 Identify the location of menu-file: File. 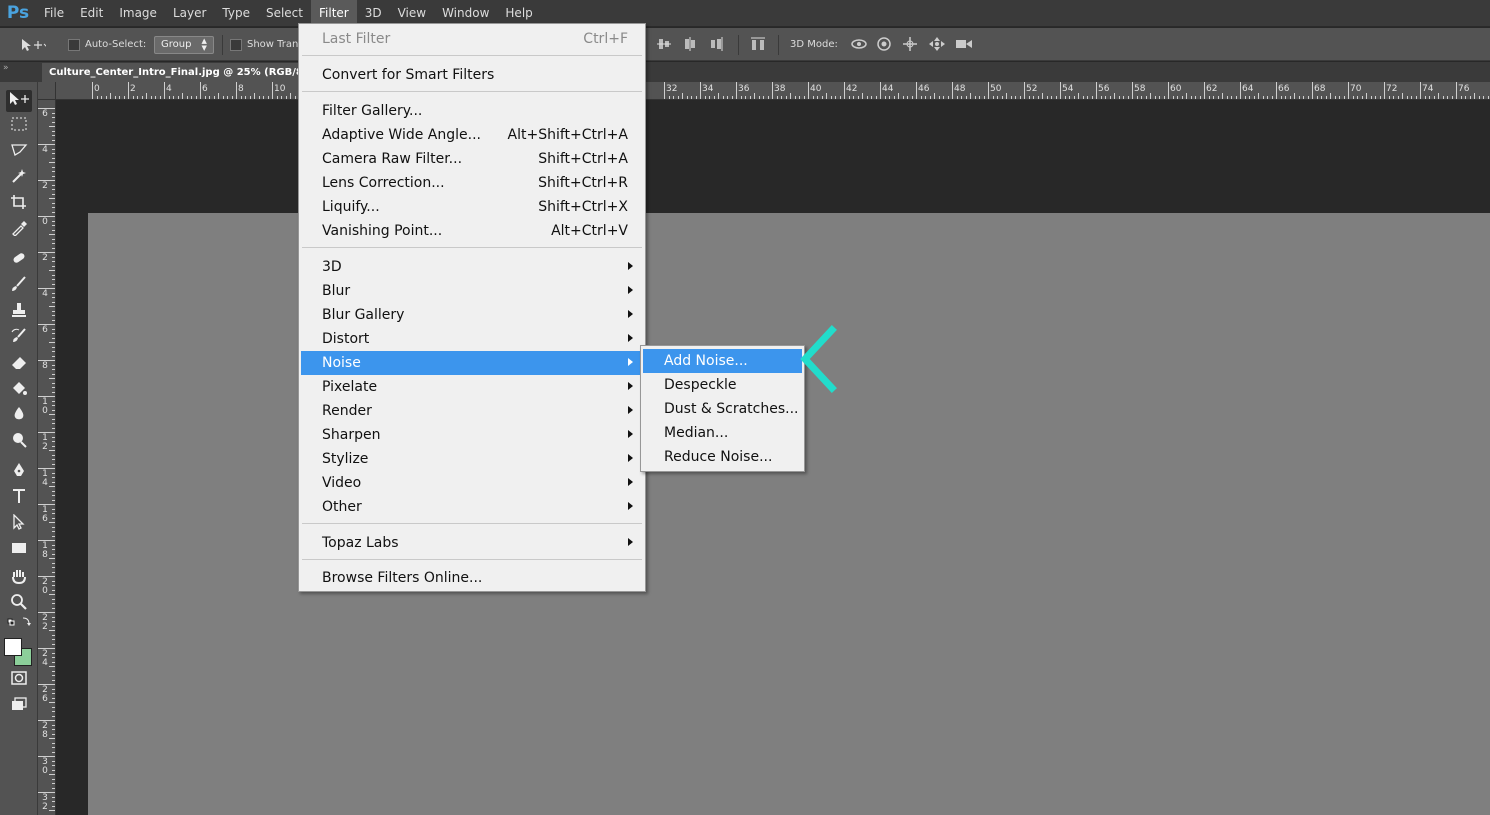
(54, 13).